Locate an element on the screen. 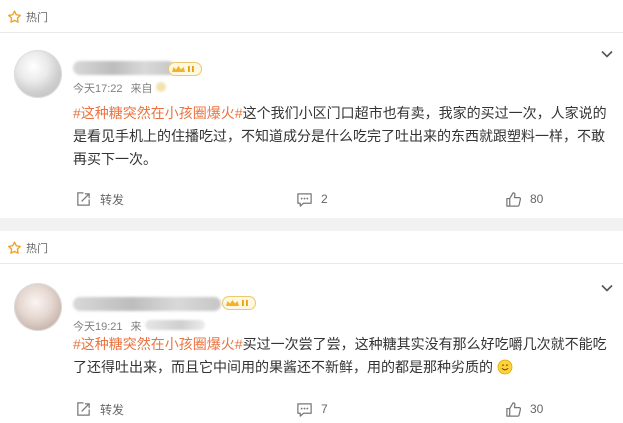 This screenshot has height=423, width=623. post-source: 来 is located at coordinates (168, 326).